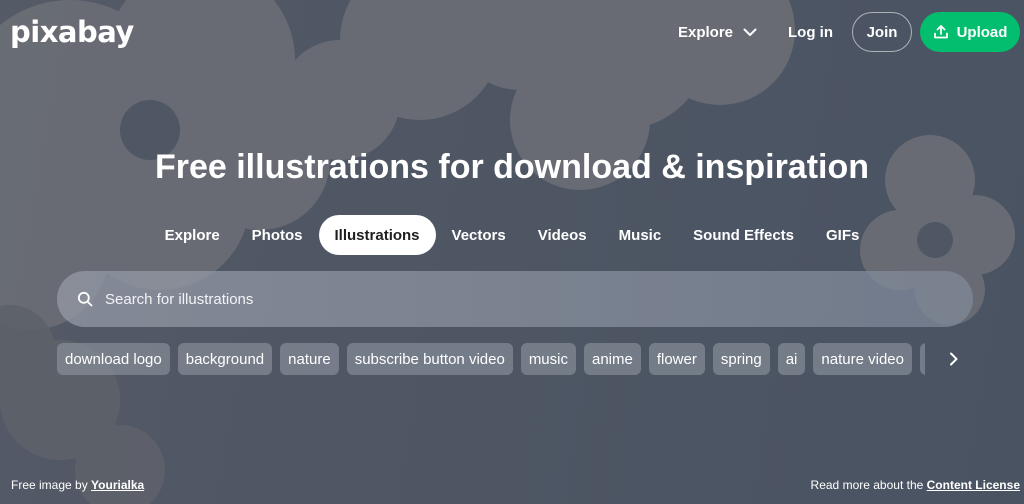 The image size is (1024, 504). Describe the element at coordinates (922, 359) in the screenshot. I see `search-suggestion-chip: wallpaper` at that location.